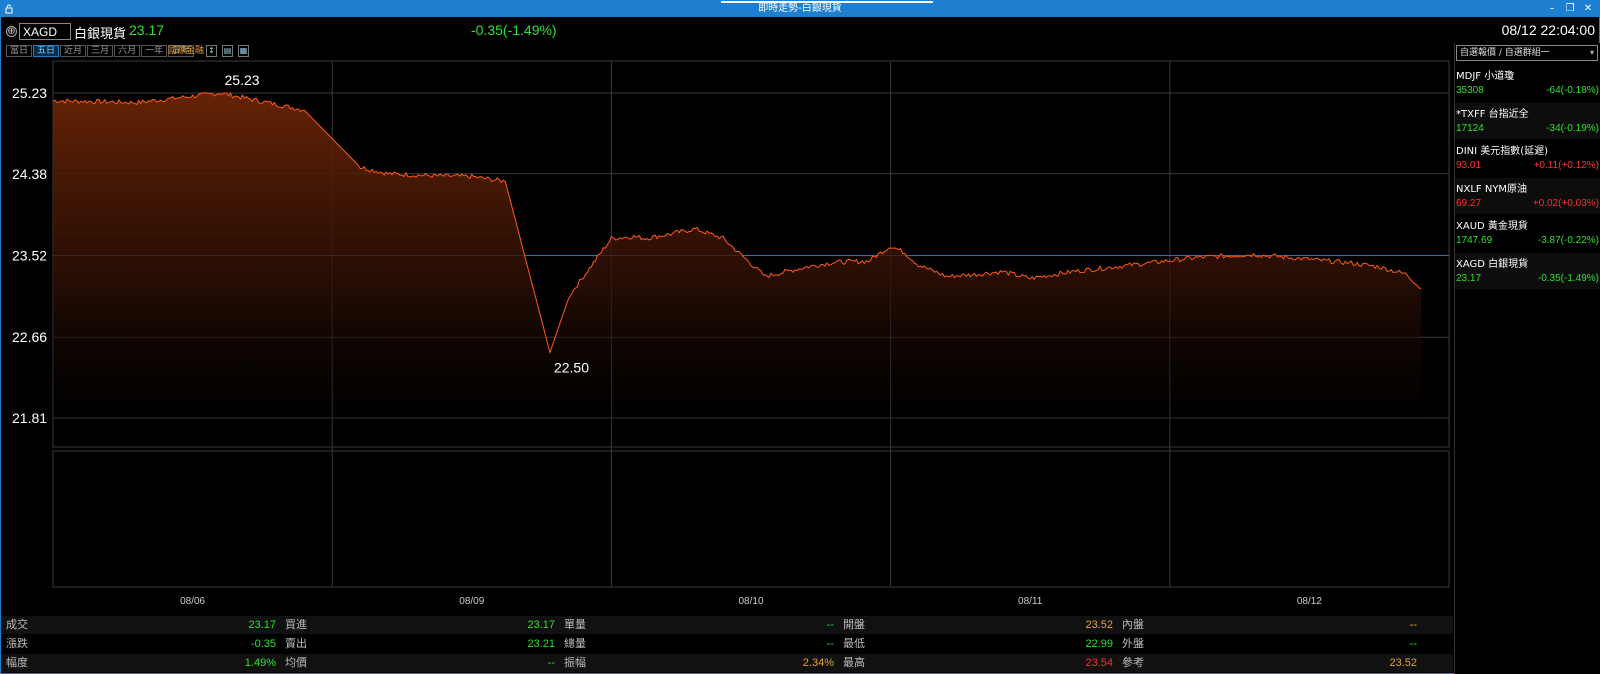  Describe the element at coordinates (1552, 9) in the screenshot. I see `minimize-button: –` at that location.